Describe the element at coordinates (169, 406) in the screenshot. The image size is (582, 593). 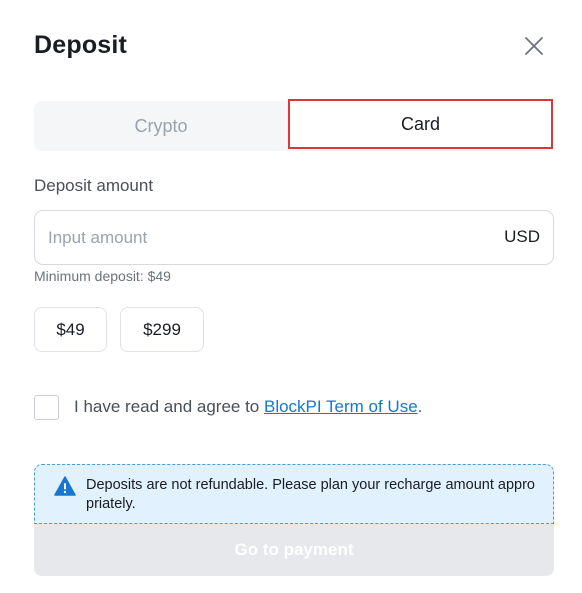
I see `terms-prefix: I have read and agree to` at that location.